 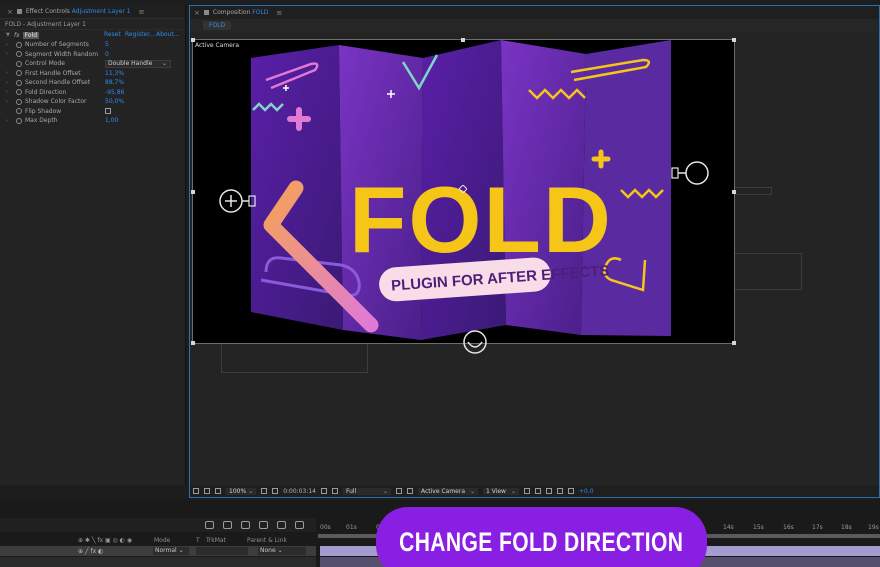 I want to click on prop-value: 1,00, so click(x=111, y=120).